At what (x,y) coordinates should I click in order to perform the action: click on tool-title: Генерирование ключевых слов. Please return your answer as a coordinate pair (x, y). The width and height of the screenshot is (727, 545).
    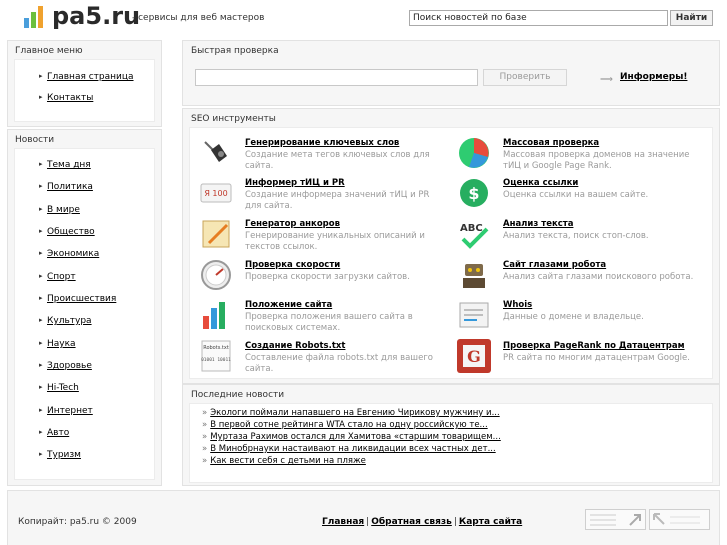
    Looking at the image, I should click on (322, 143).